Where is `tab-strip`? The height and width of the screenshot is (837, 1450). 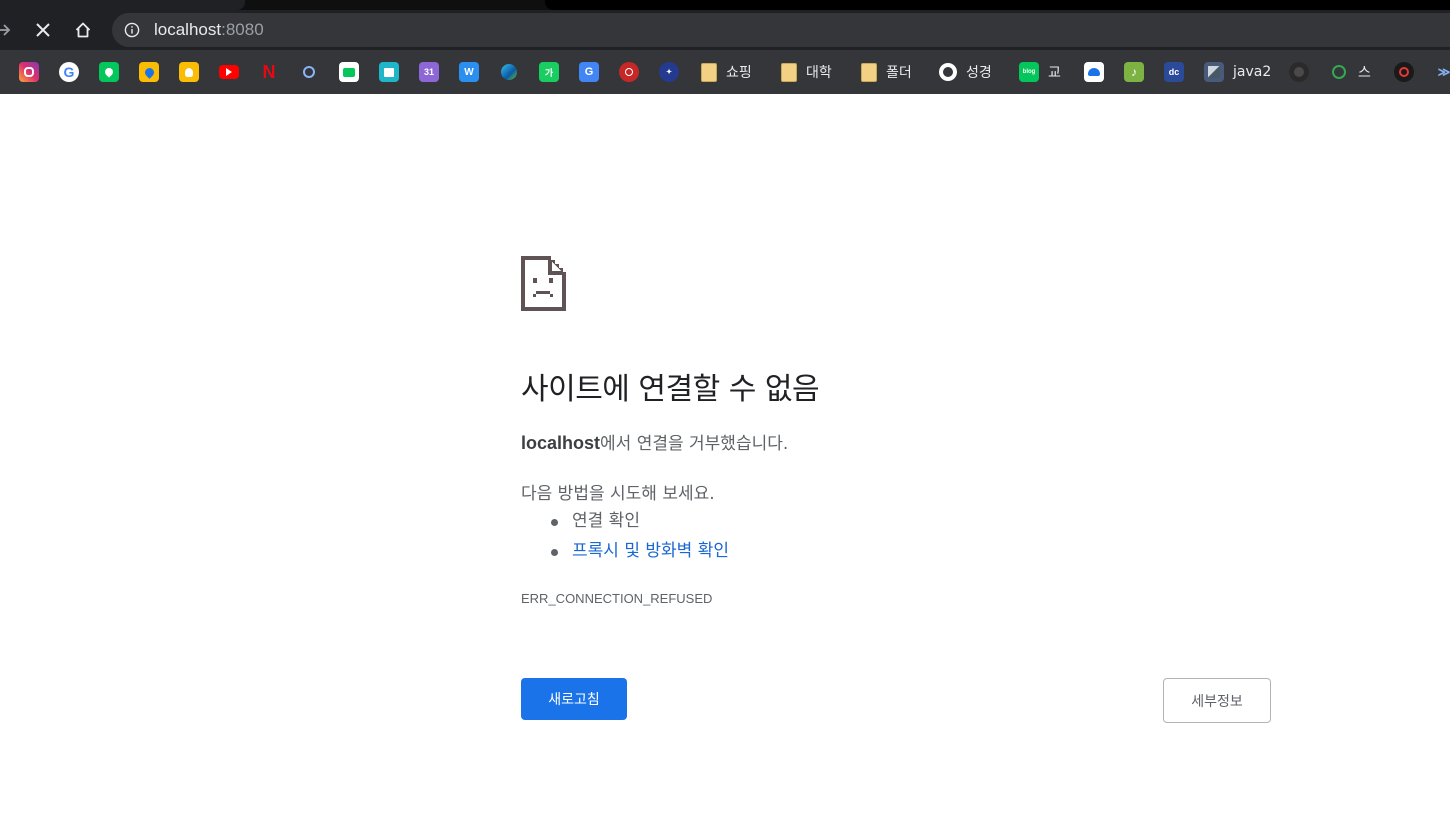 tab-strip is located at coordinates (725, 5).